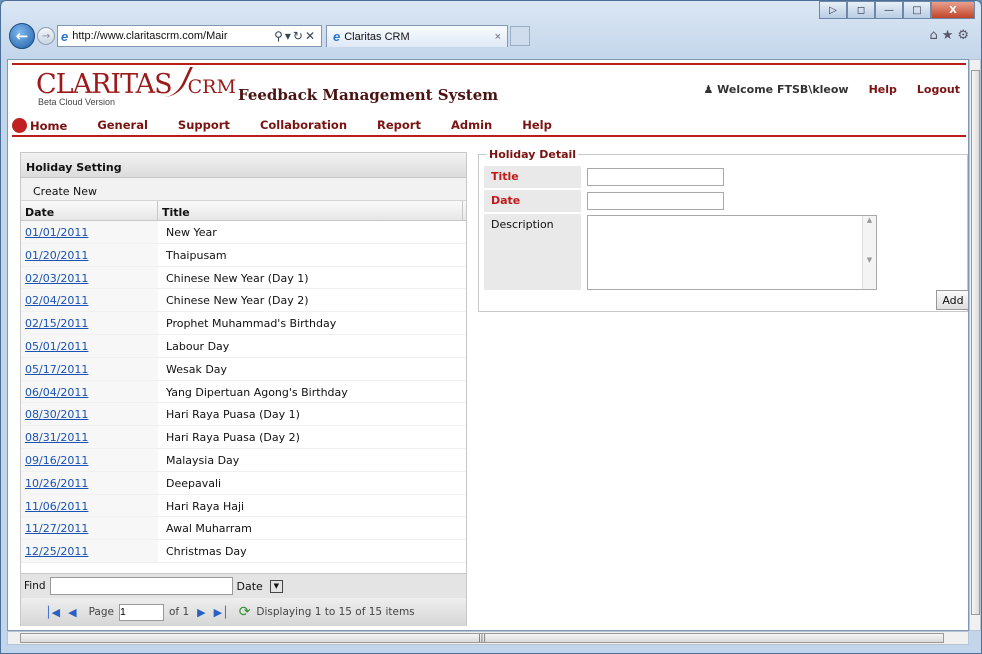 The width and height of the screenshot is (982, 654). I want to click on table-row: 11/06/2011 Hari Raya Haji, so click(243, 506).